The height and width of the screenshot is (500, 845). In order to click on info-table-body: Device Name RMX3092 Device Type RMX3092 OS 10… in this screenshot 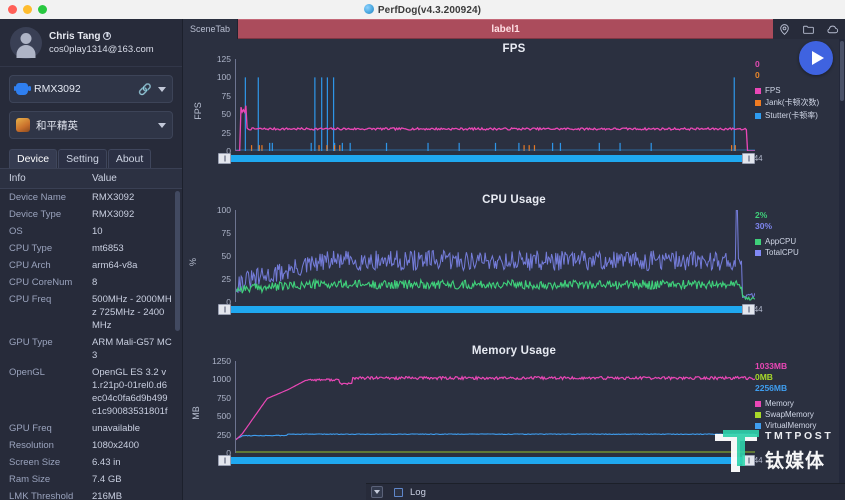, I will do `click(91, 344)`.